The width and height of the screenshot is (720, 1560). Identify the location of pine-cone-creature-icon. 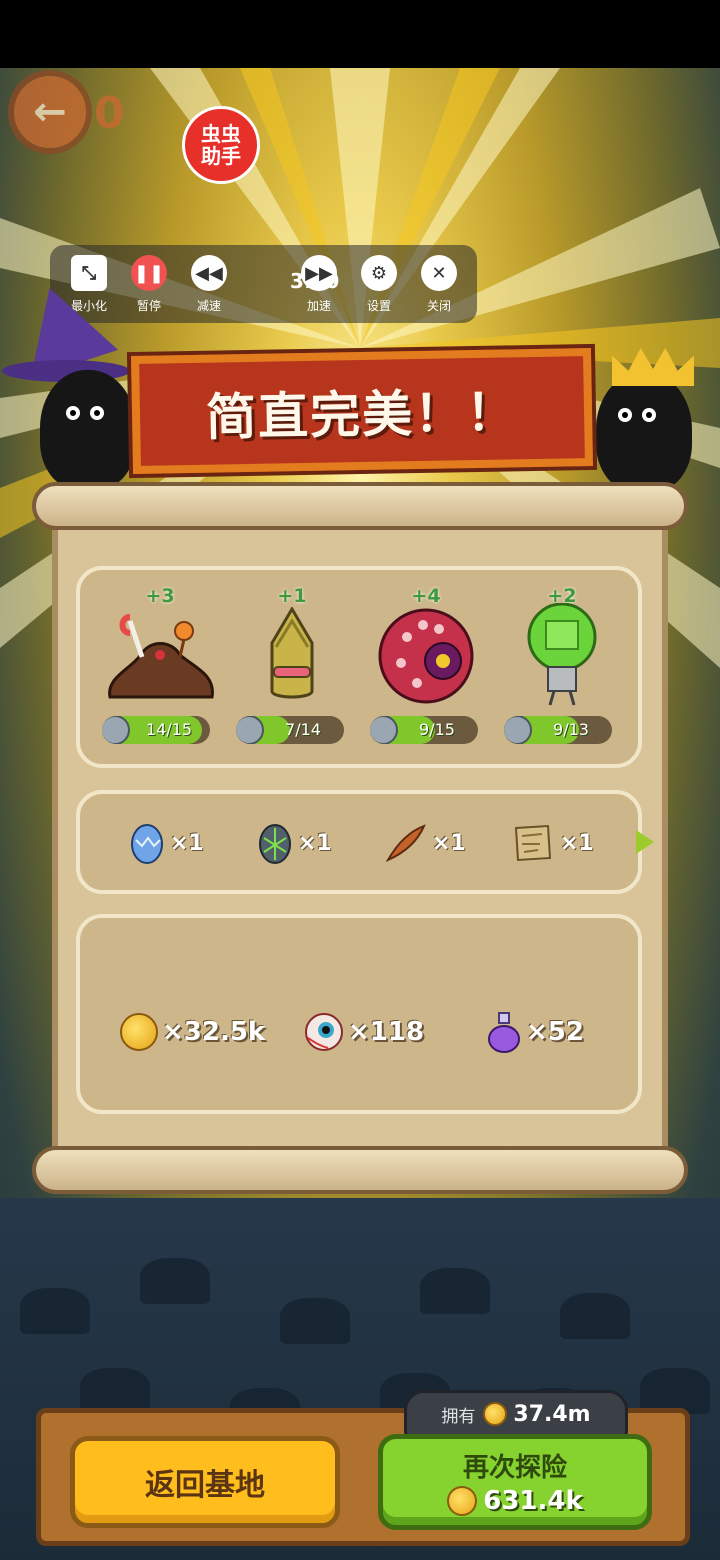
(292, 653).